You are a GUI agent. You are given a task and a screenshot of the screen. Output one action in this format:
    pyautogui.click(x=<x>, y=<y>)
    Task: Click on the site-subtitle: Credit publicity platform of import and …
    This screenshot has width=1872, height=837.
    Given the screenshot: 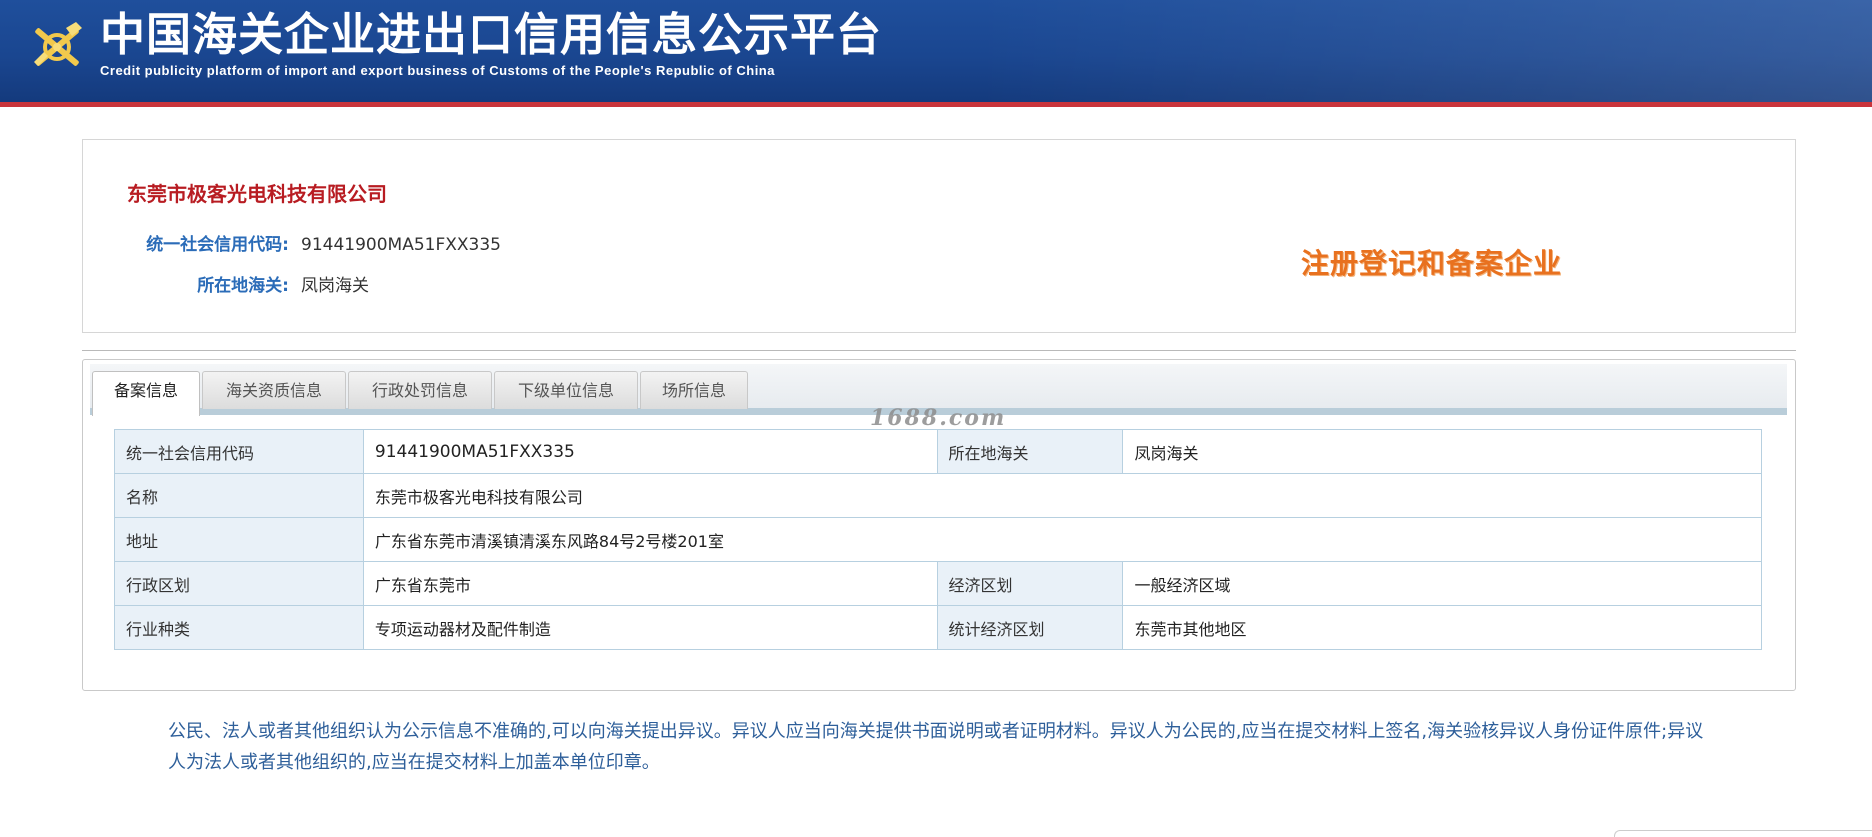 What is the action you would take?
    pyautogui.click(x=437, y=70)
    